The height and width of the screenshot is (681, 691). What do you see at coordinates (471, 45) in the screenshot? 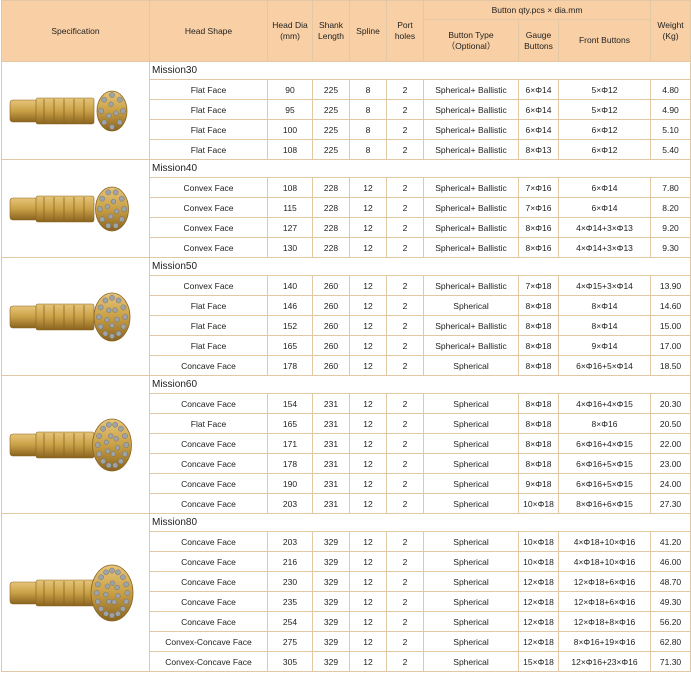
I see `header-button-type-optional: （Optional）` at bounding box center [471, 45].